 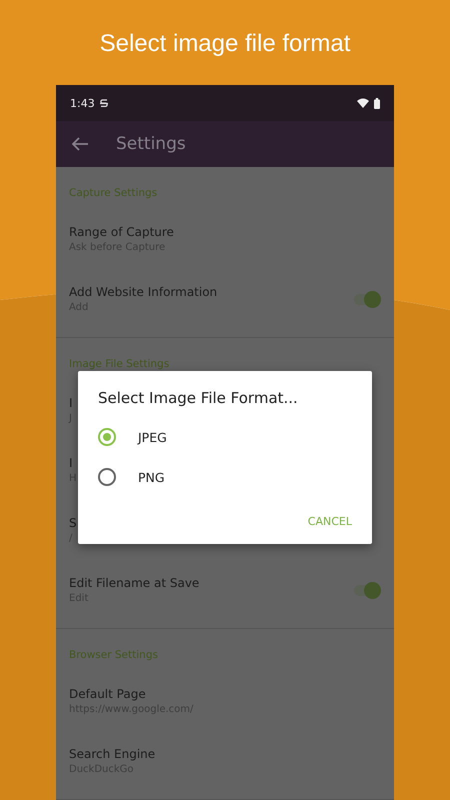 What do you see at coordinates (73, 523) in the screenshot?
I see `setting-title: S` at bounding box center [73, 523].